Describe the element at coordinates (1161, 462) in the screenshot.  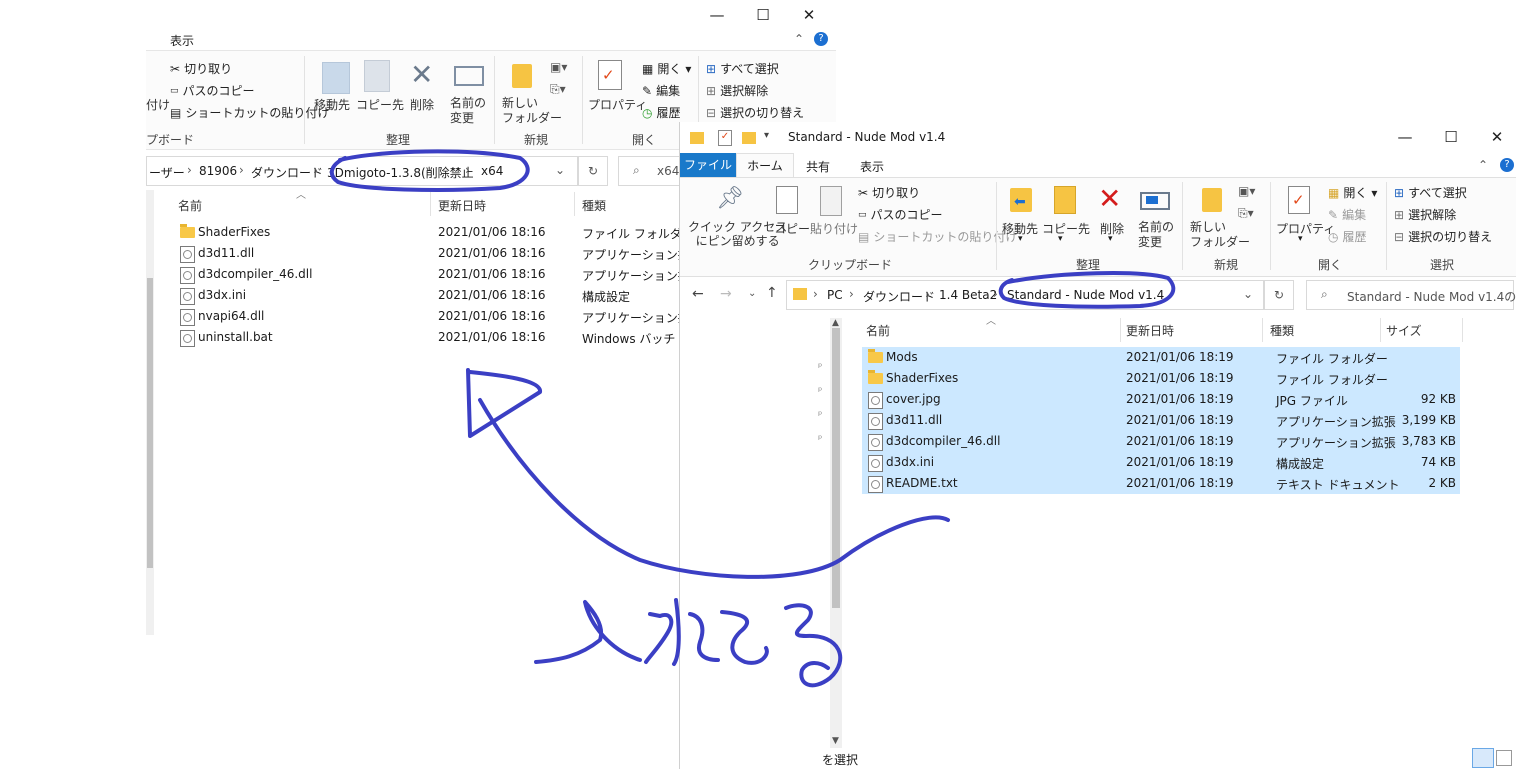
I see `file-row: d3dx.ini 2021/01/06 18:19 構成設定 74 KB` at that location.